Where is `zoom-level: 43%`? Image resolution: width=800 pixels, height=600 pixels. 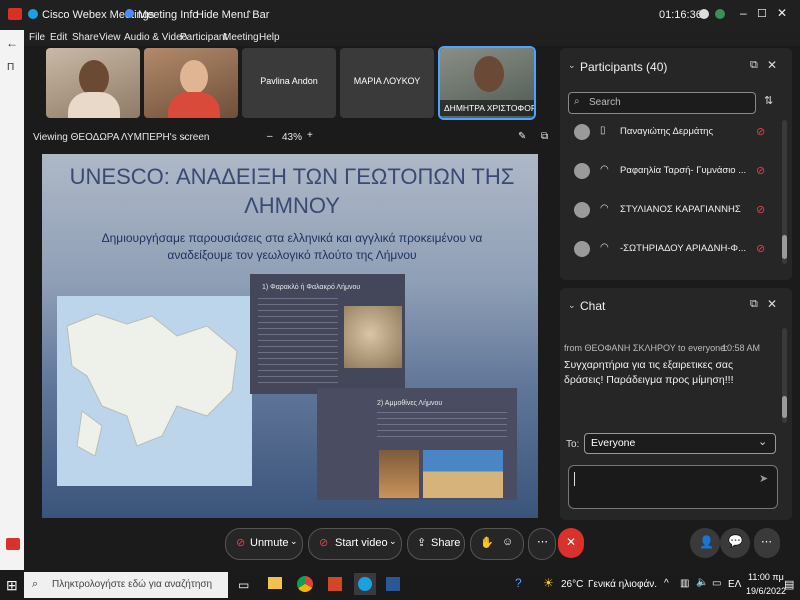 zoom-level: 43% is located at coordinates (292, 137).